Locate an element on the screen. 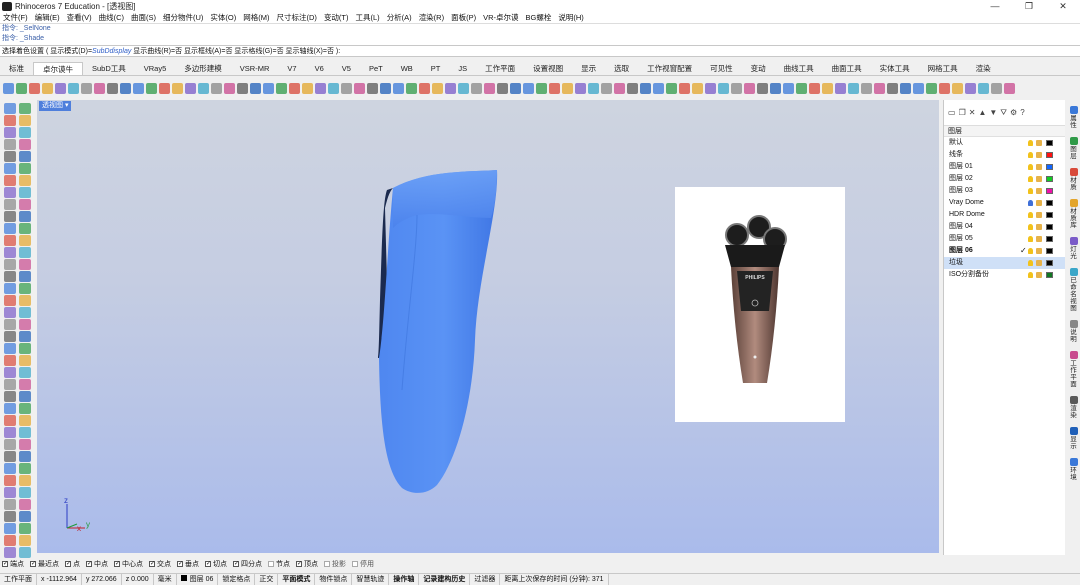 Image resolution: width=1080 pixels, height=585 pixels. osnap-option: ✓ 点 is located at coordinates (72, 564).